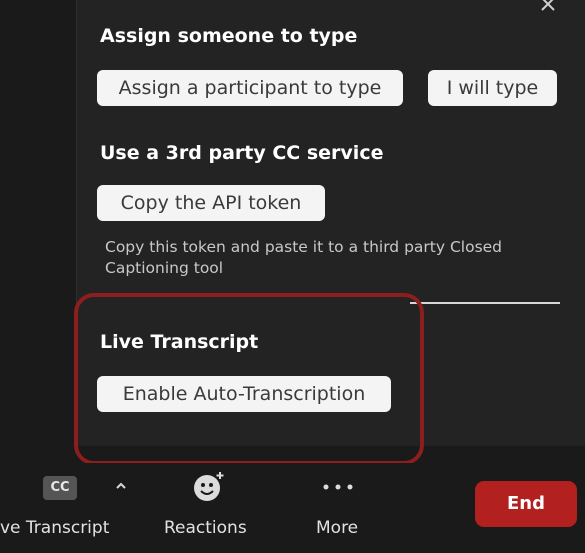  Describe the element at coordinates (54, 528) in the screenshot. I see `live-transcript-toolbar-label: ve Transcript` at that location.